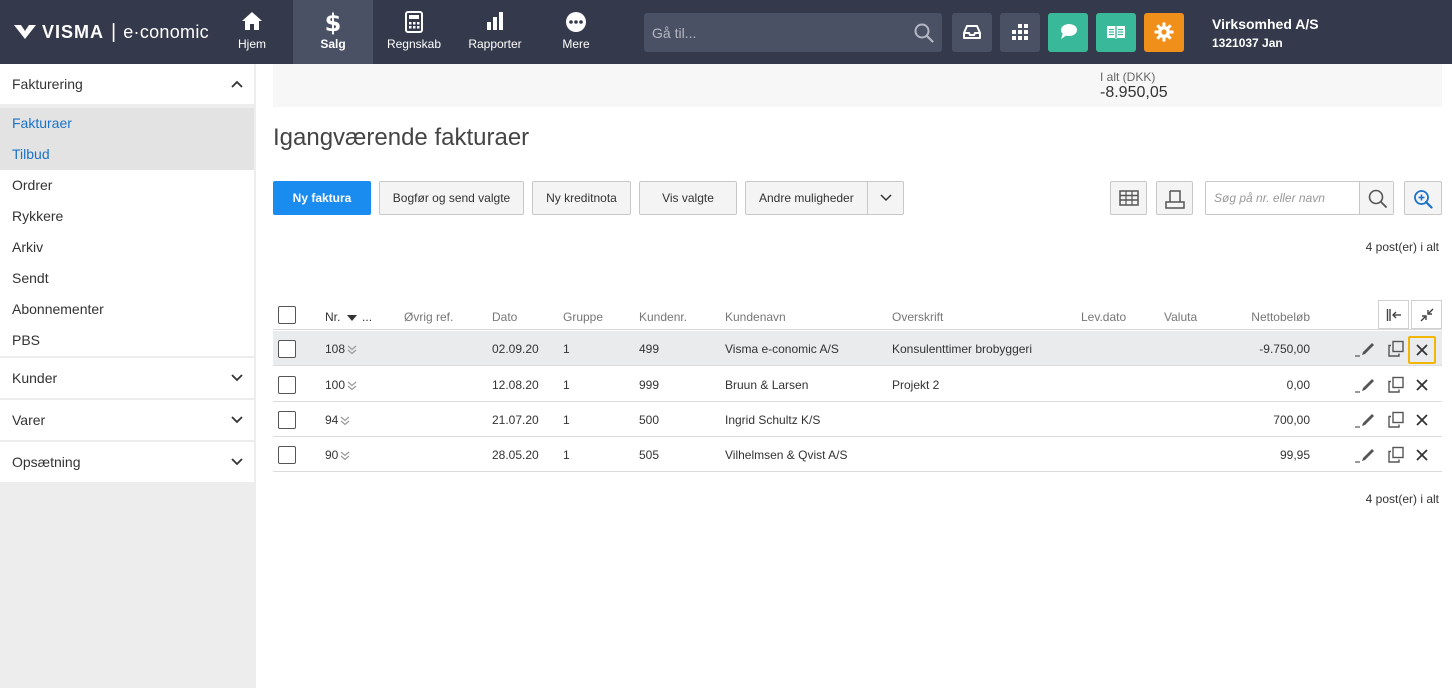 Image resolution: width=1452 pixels, height=688 pixels. Describe the element at coordinates (581, 198) in the screenshot. I see `new-credit-note-button: Ny kreditnota` at that location.